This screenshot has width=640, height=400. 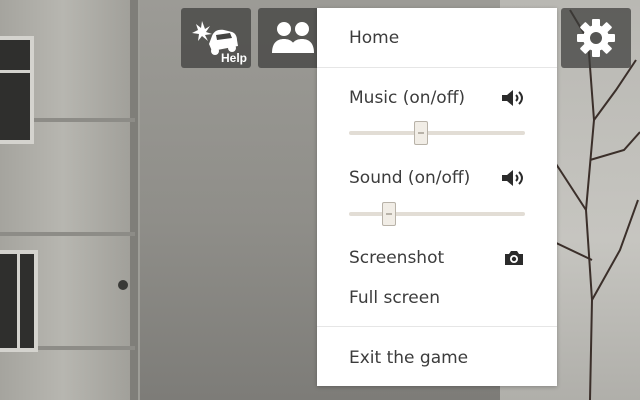 I want to click on music-volume-slider, so click(x=437, y=133).